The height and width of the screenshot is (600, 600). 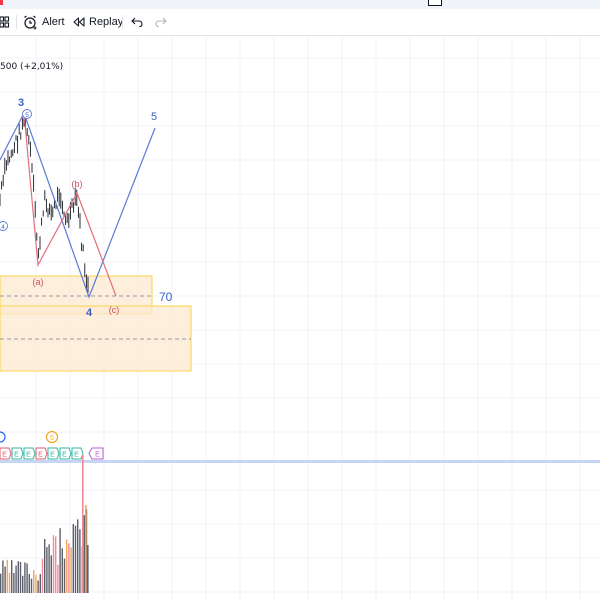 What do you see at coordinates (30, 22) in the screenshot?
I see `alarm-clock-icon` at bounding box center [30, 22].